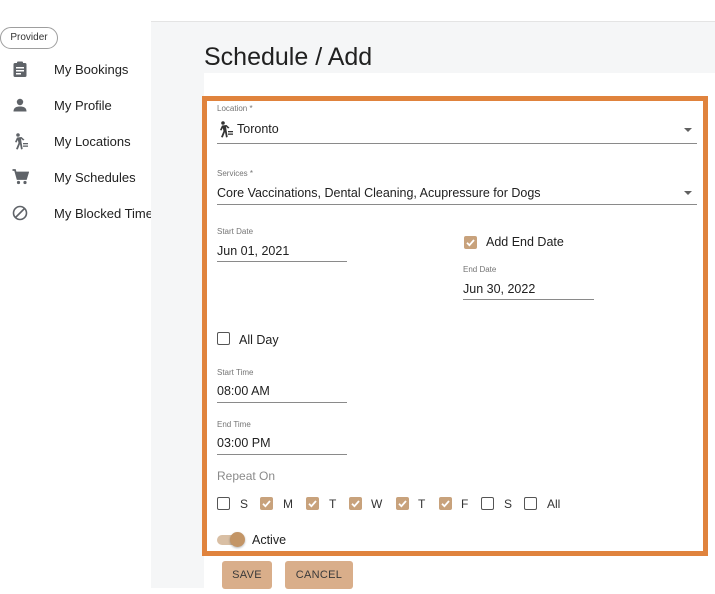 The image size is (715, 594). Describe the element at coordinates (246, 476) in the screenshot. I see `repeat-on-label: Repeat On` at that location.